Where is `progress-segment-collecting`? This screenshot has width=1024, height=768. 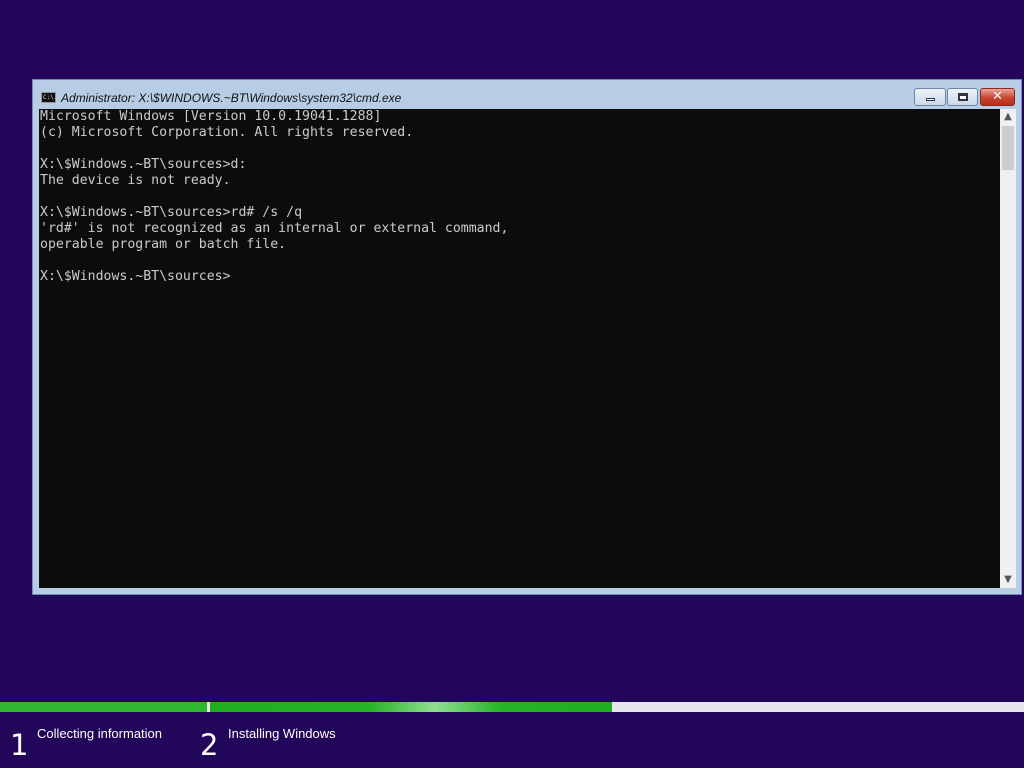 progress-segment-collecting is located at coordinates (103, 707).